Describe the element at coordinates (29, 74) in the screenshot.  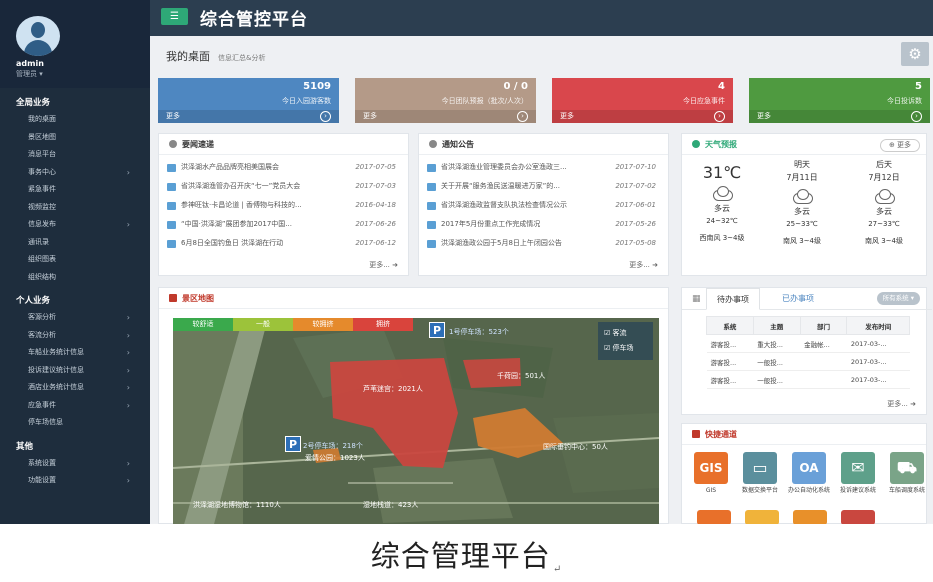
I see `user-role-dropdown: 管理员 ▾` at that location.